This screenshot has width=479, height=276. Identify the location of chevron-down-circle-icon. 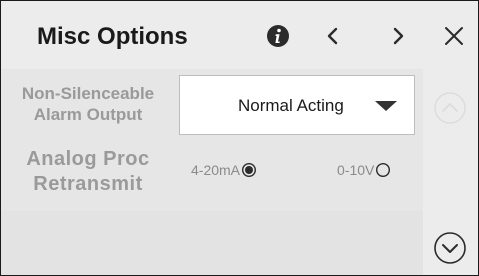
(450, 248).